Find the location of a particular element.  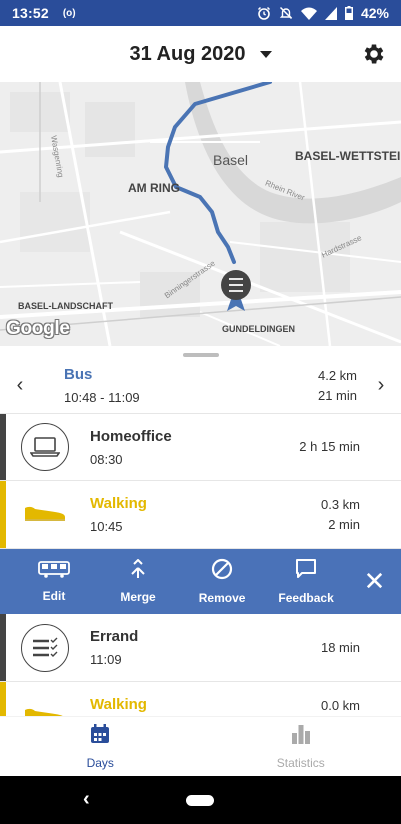

tab-days: Days is located at coordinates (100, 746).